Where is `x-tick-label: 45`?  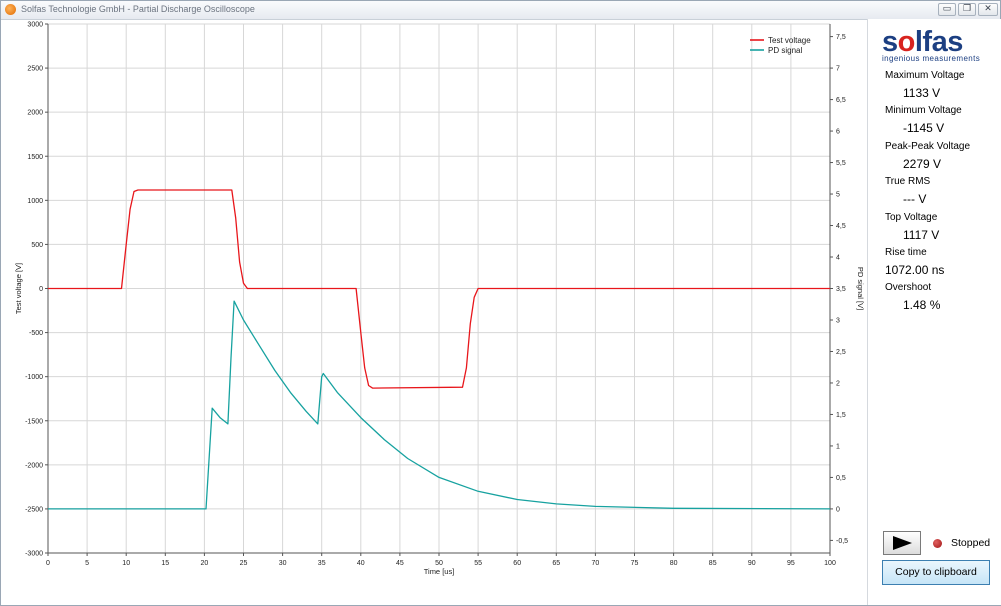 x-tick-label: 45 is located at coordinates (400, 563).